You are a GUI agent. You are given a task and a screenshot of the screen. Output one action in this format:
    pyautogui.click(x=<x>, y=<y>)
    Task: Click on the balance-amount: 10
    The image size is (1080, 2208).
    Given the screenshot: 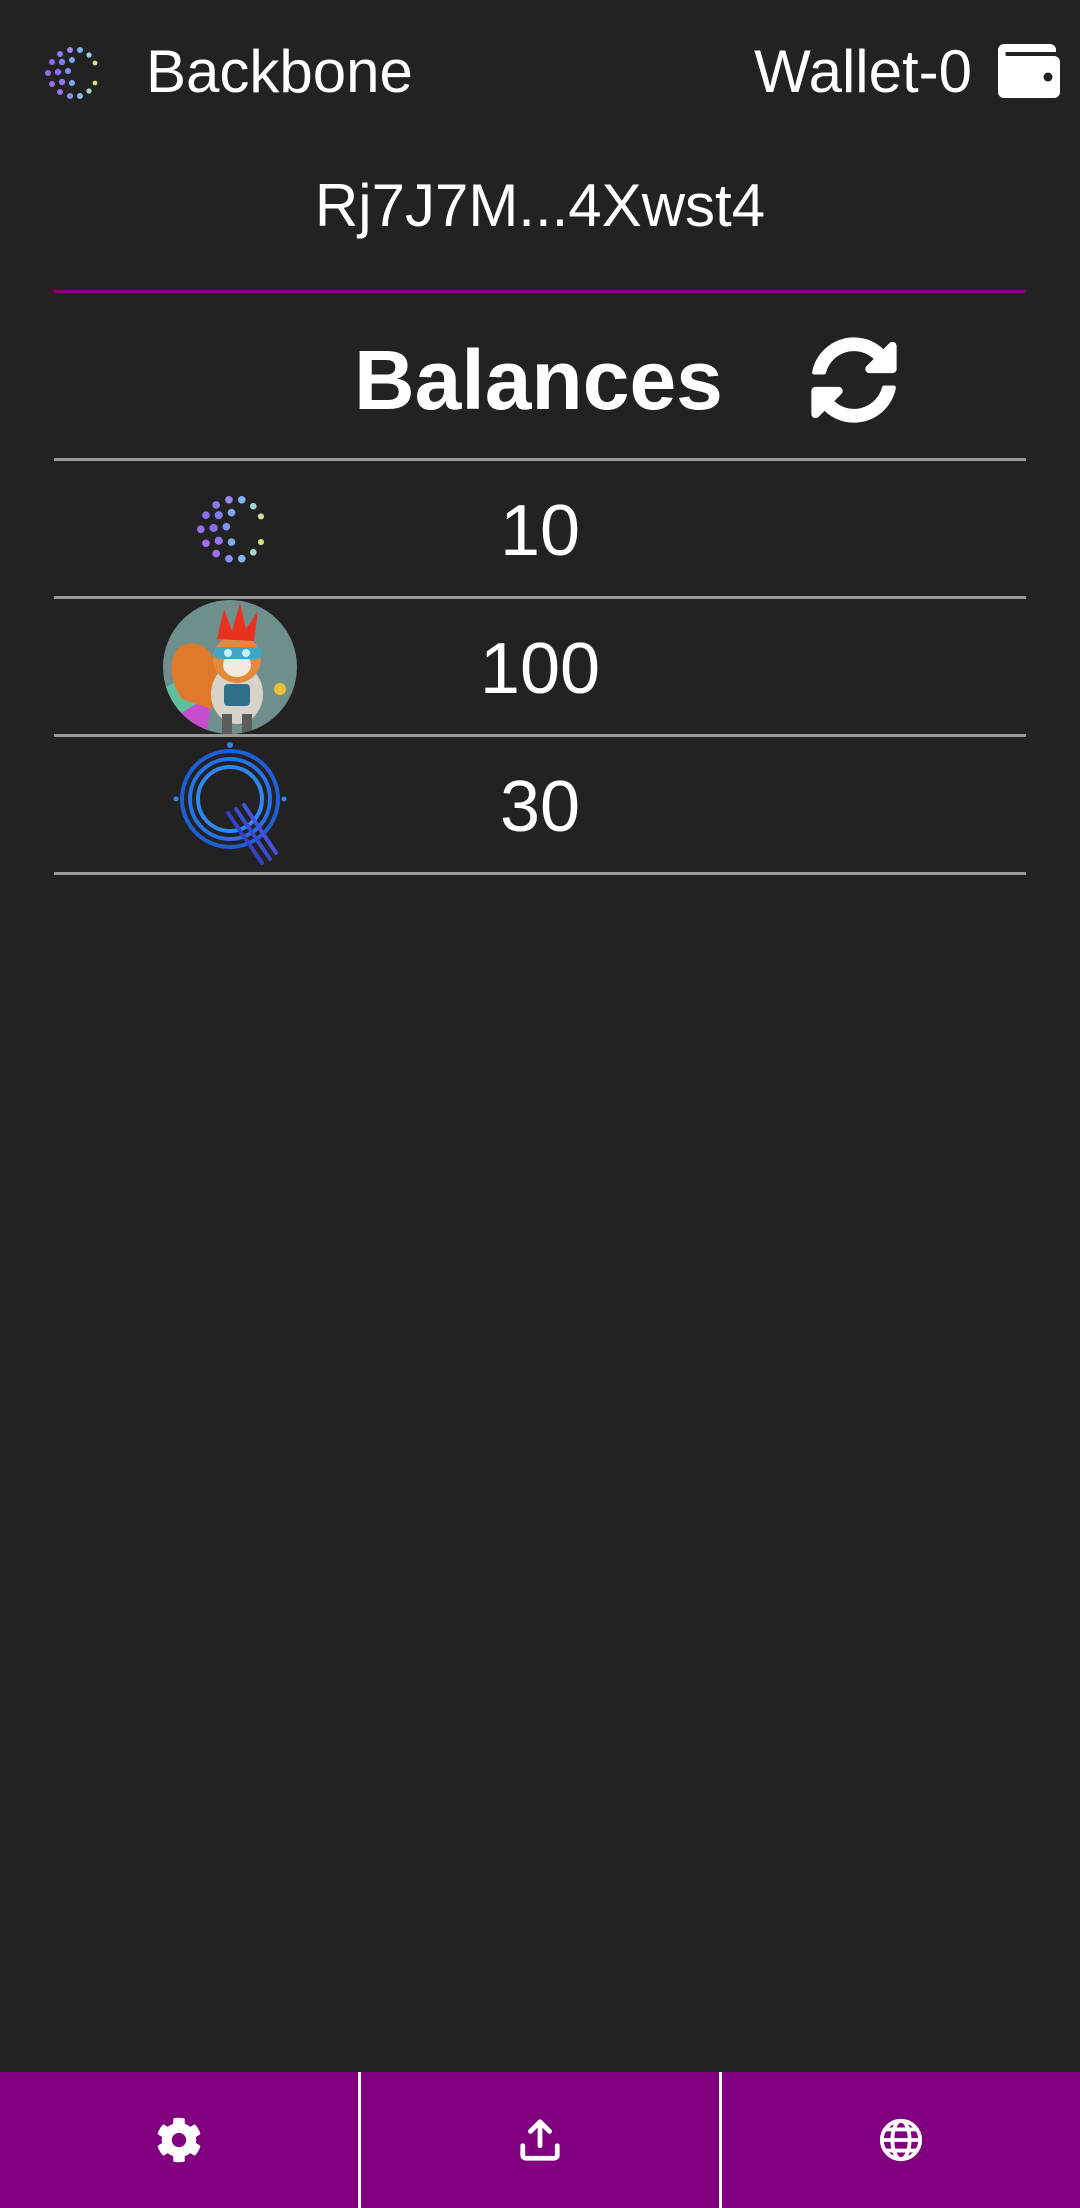 What is the action you would take?
    pyautogui.click(x=540, y=531)
    